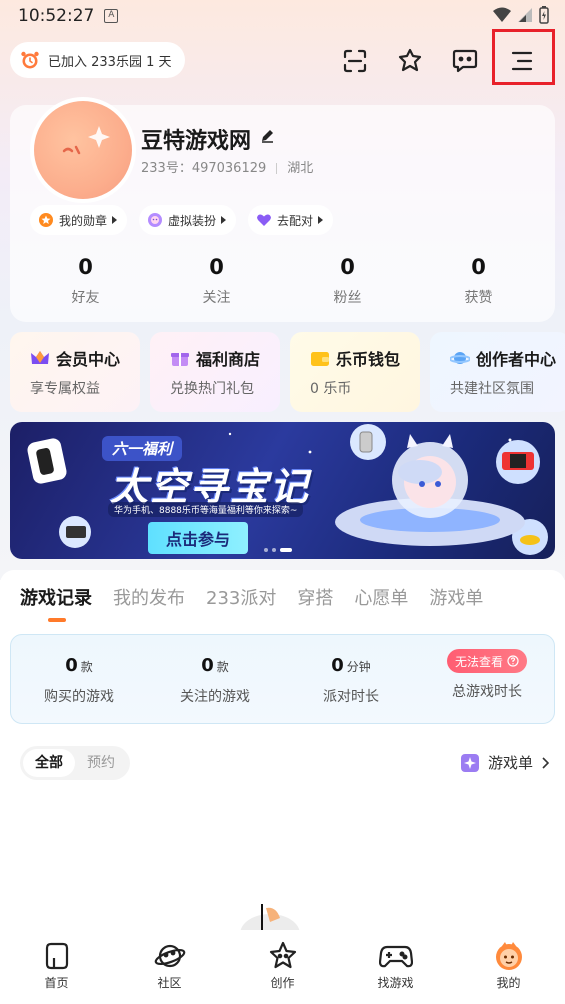  What do you see at coordinates (241, 597) in the screenshot?
I see `tab-party: 233派对` at bounding box center [241, 597].